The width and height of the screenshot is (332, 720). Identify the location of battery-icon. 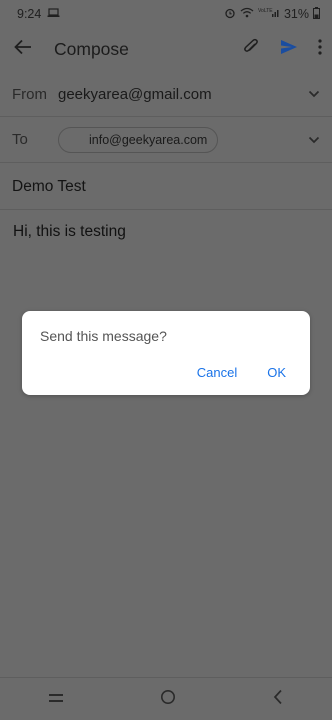
(316, 14).